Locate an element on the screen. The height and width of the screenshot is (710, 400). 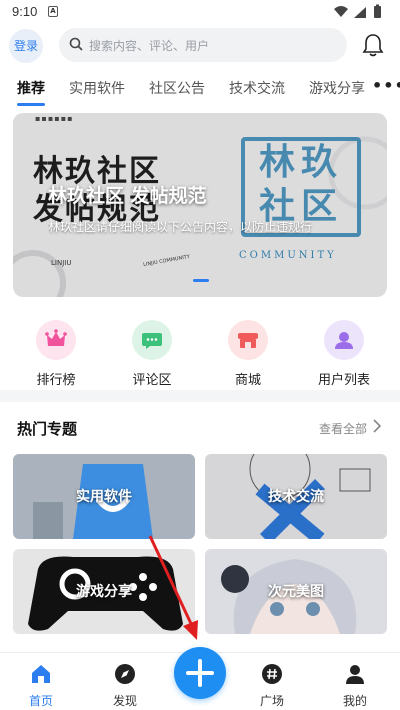
home-icon is located at coordinates (41, 674).